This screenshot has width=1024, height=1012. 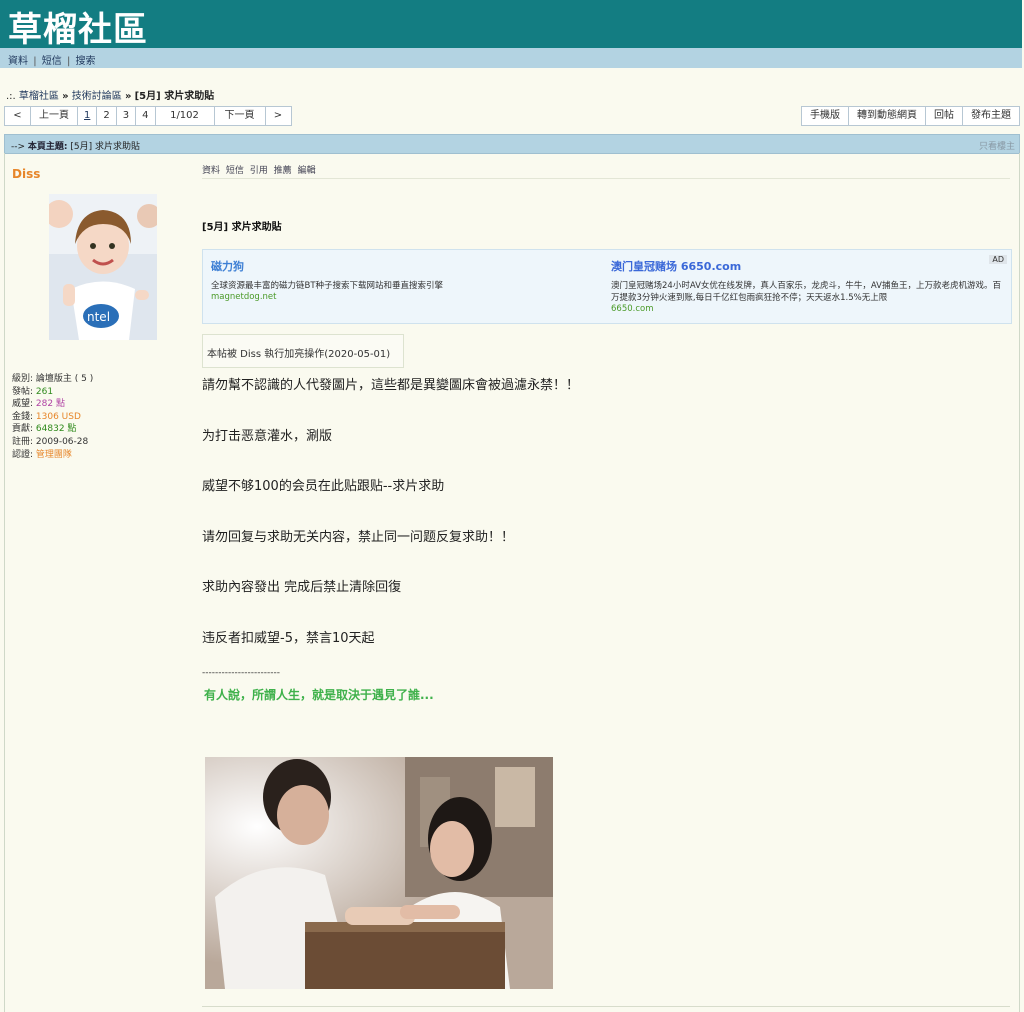 I want to click on tool-edit: 編輯, so click(x=307, y=171).